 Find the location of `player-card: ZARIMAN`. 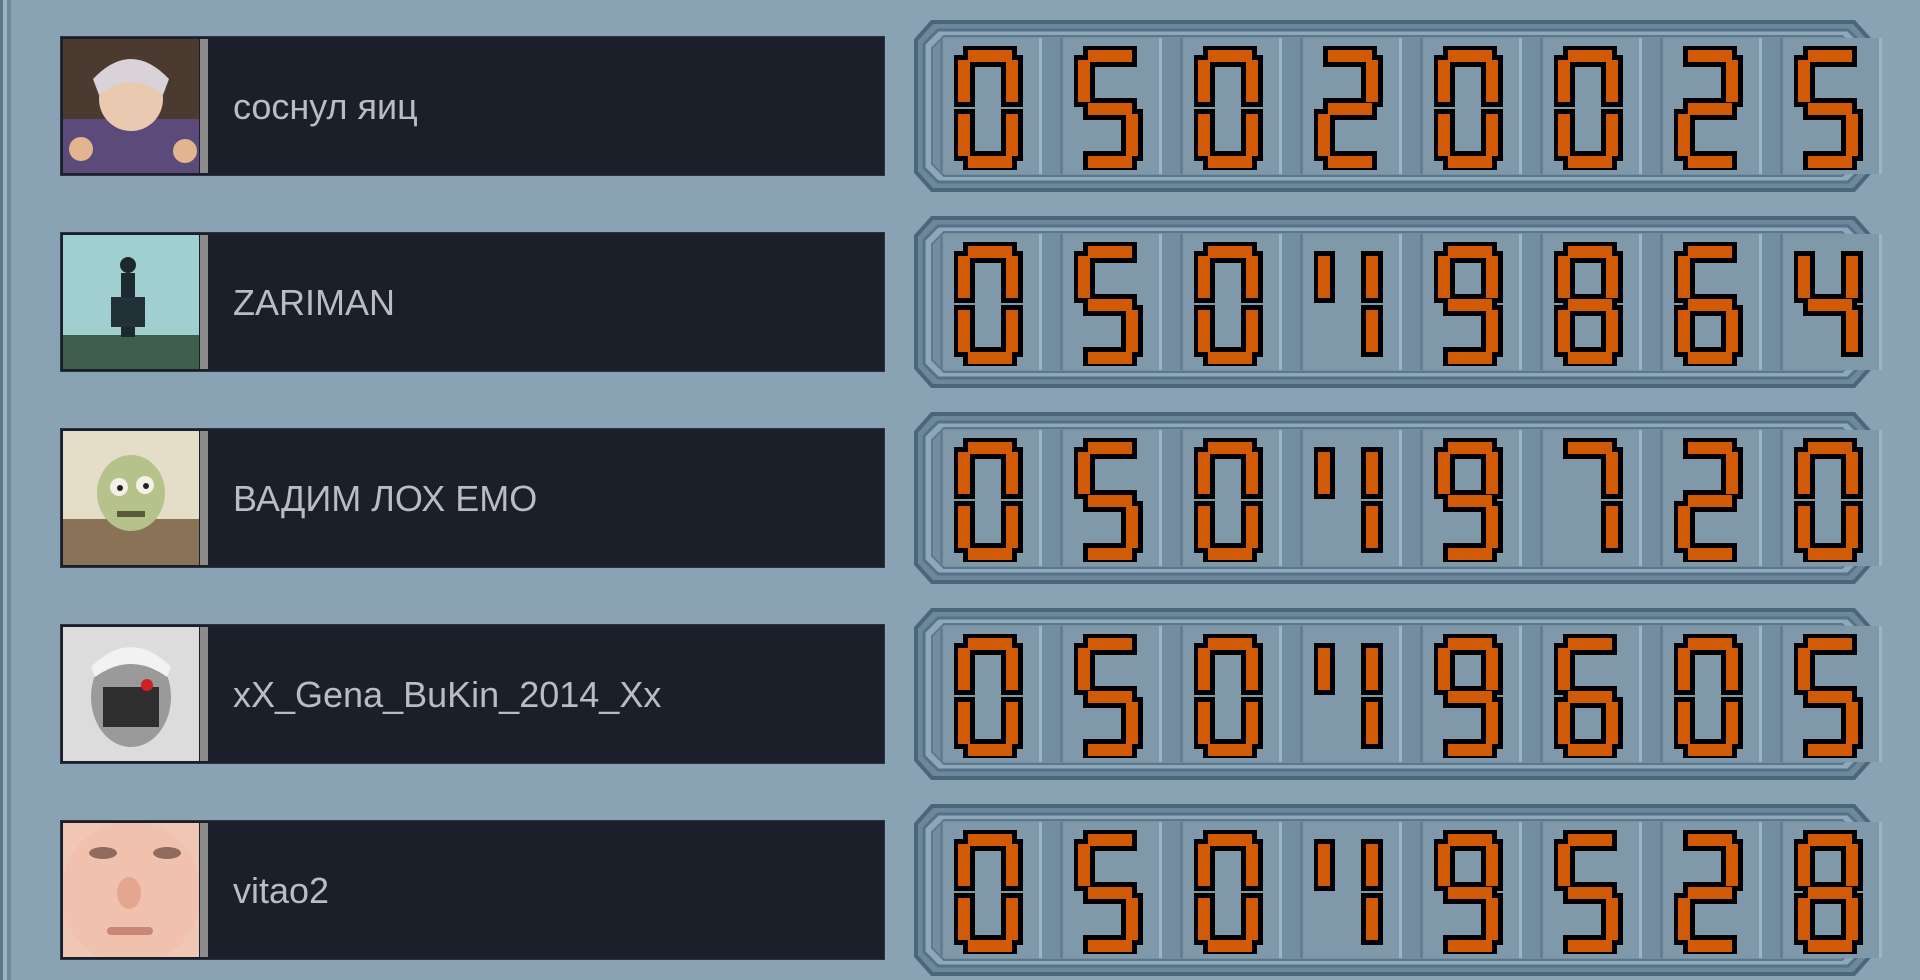

player-card: ZARIMAN is located at coordinates (472, 302).